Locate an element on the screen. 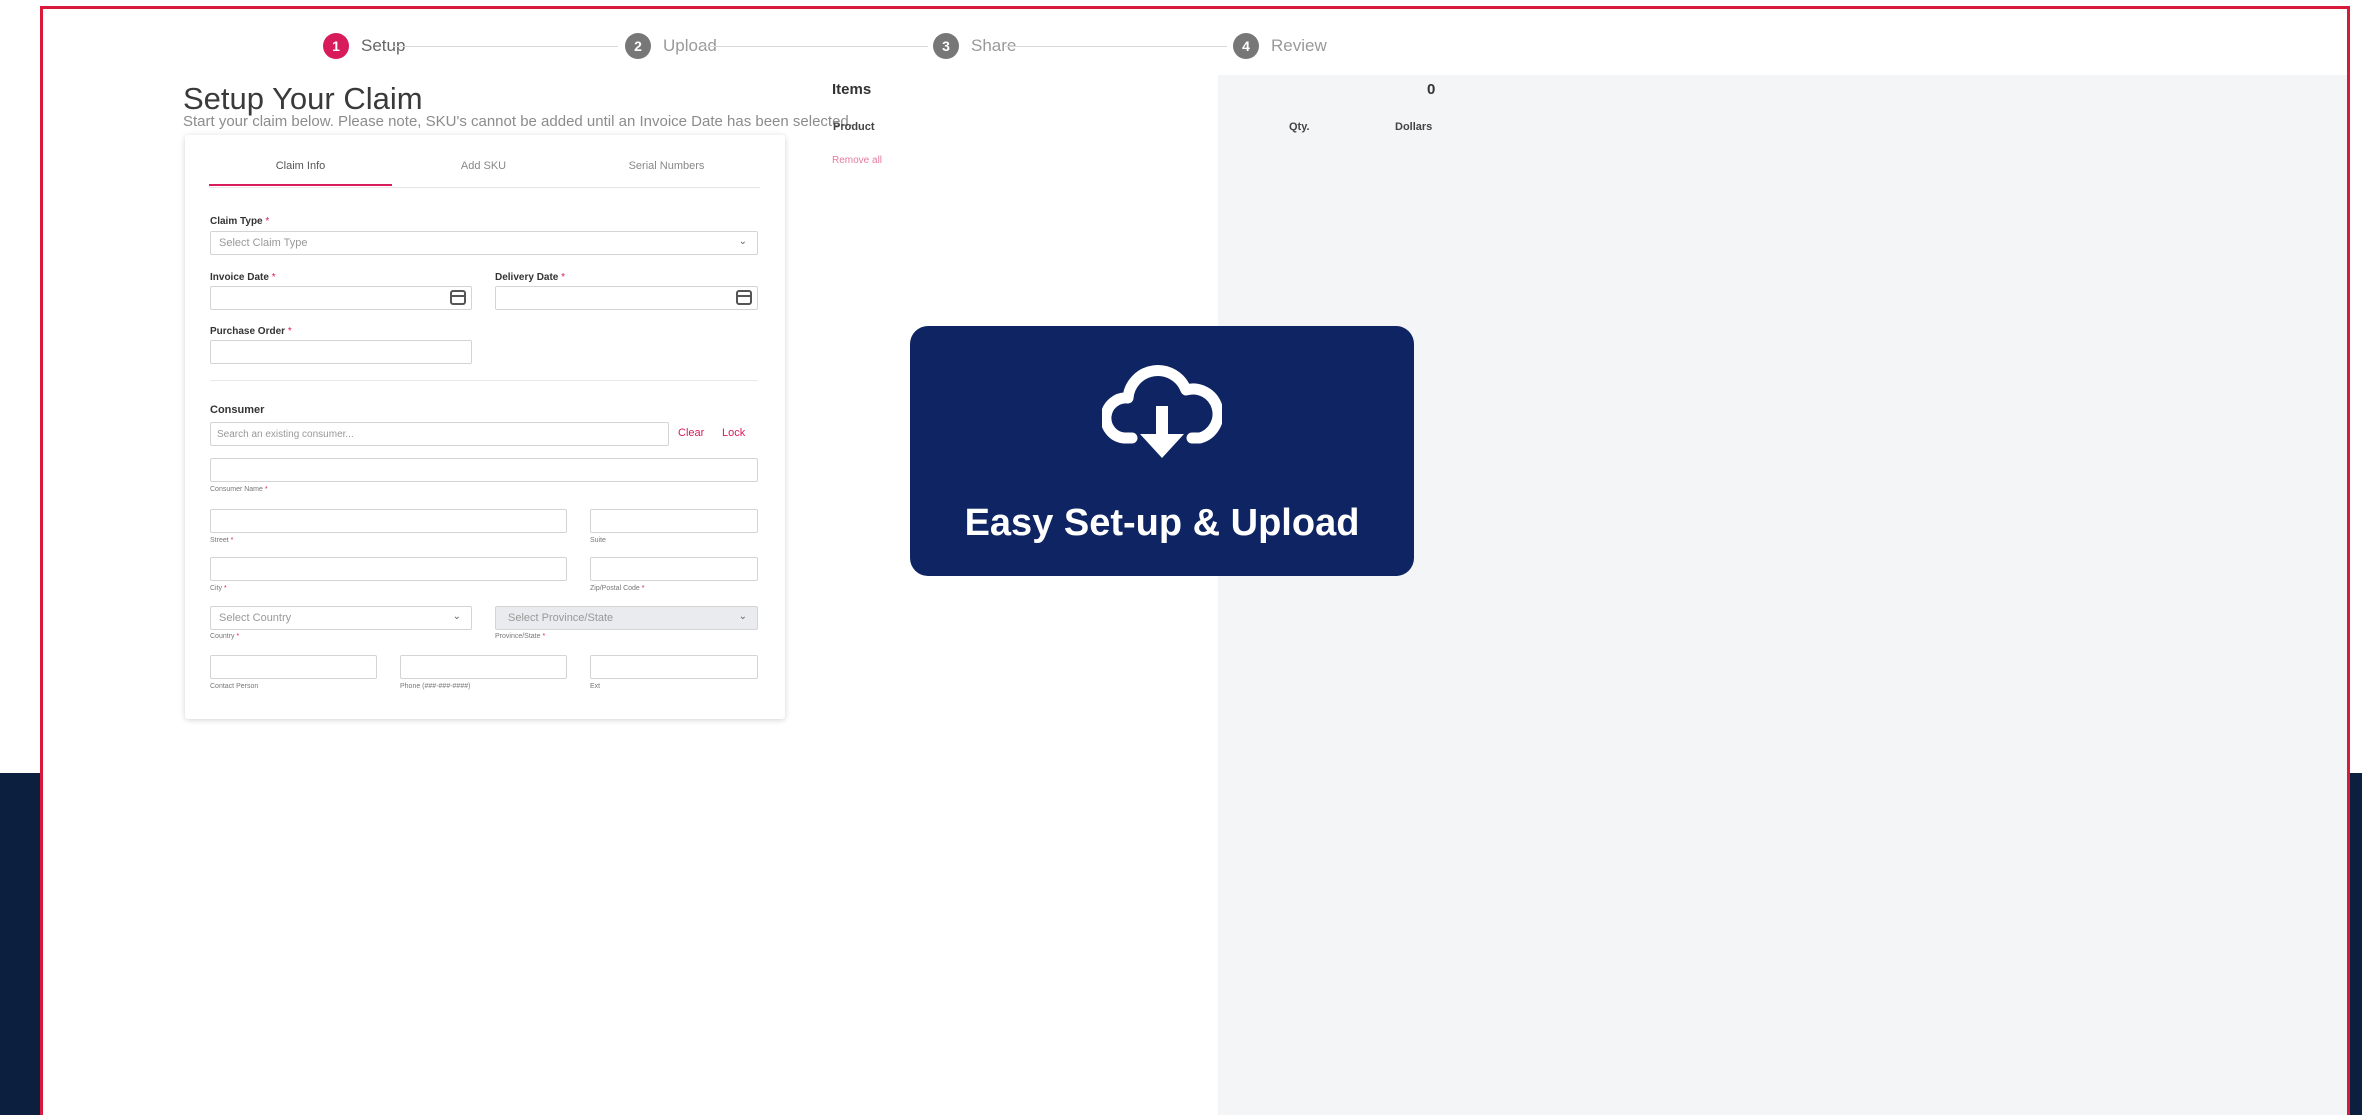 The height and width of the screenshot is (1115, 2362). lock-link: Lock is located at coordinates (733, 433).